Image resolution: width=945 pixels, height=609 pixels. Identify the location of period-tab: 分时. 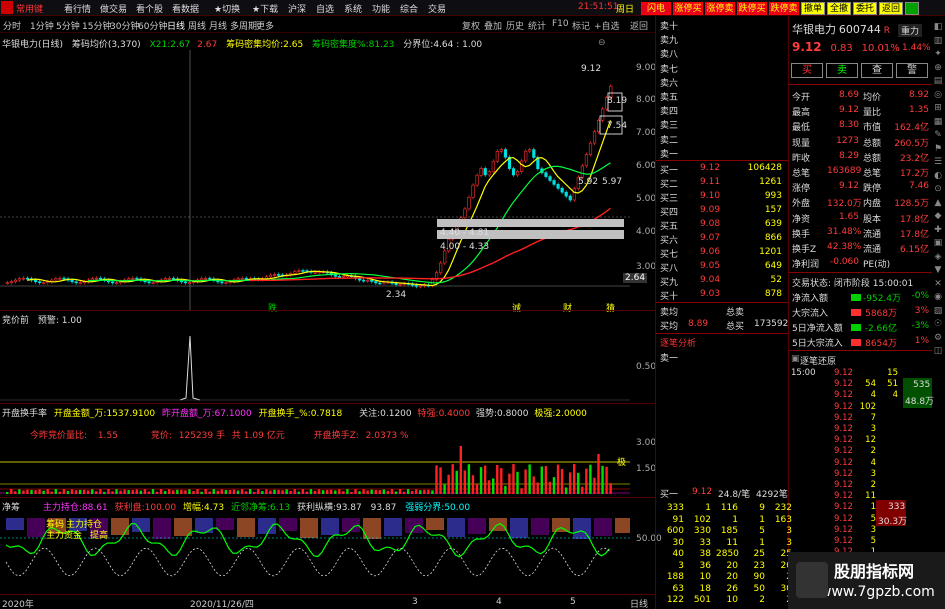
(12, 25).